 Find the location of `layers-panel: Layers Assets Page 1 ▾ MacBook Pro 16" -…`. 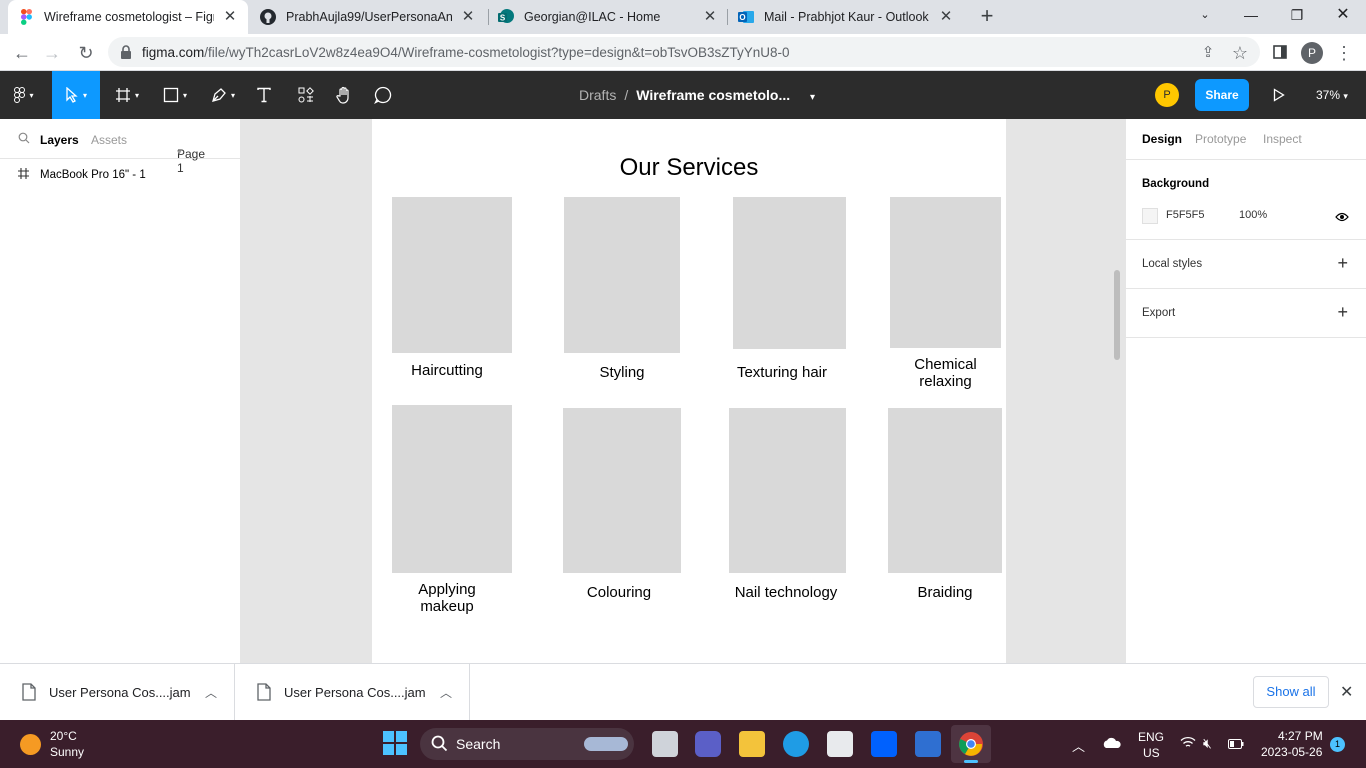

layers-panel: Layers Assets Page 1 ▾ MacBook Pro 16" -… is located at coordinates (120, 391).